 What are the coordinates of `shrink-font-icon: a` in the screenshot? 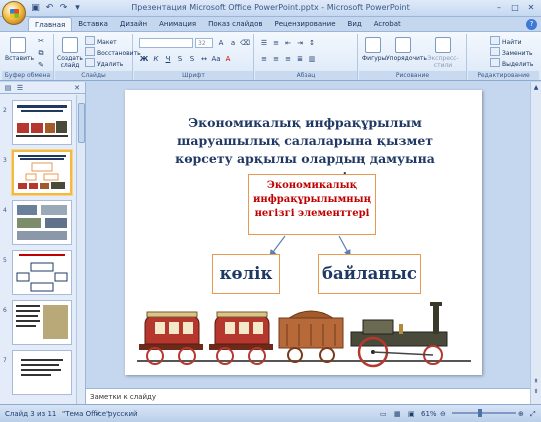 It's located at (233, 43).